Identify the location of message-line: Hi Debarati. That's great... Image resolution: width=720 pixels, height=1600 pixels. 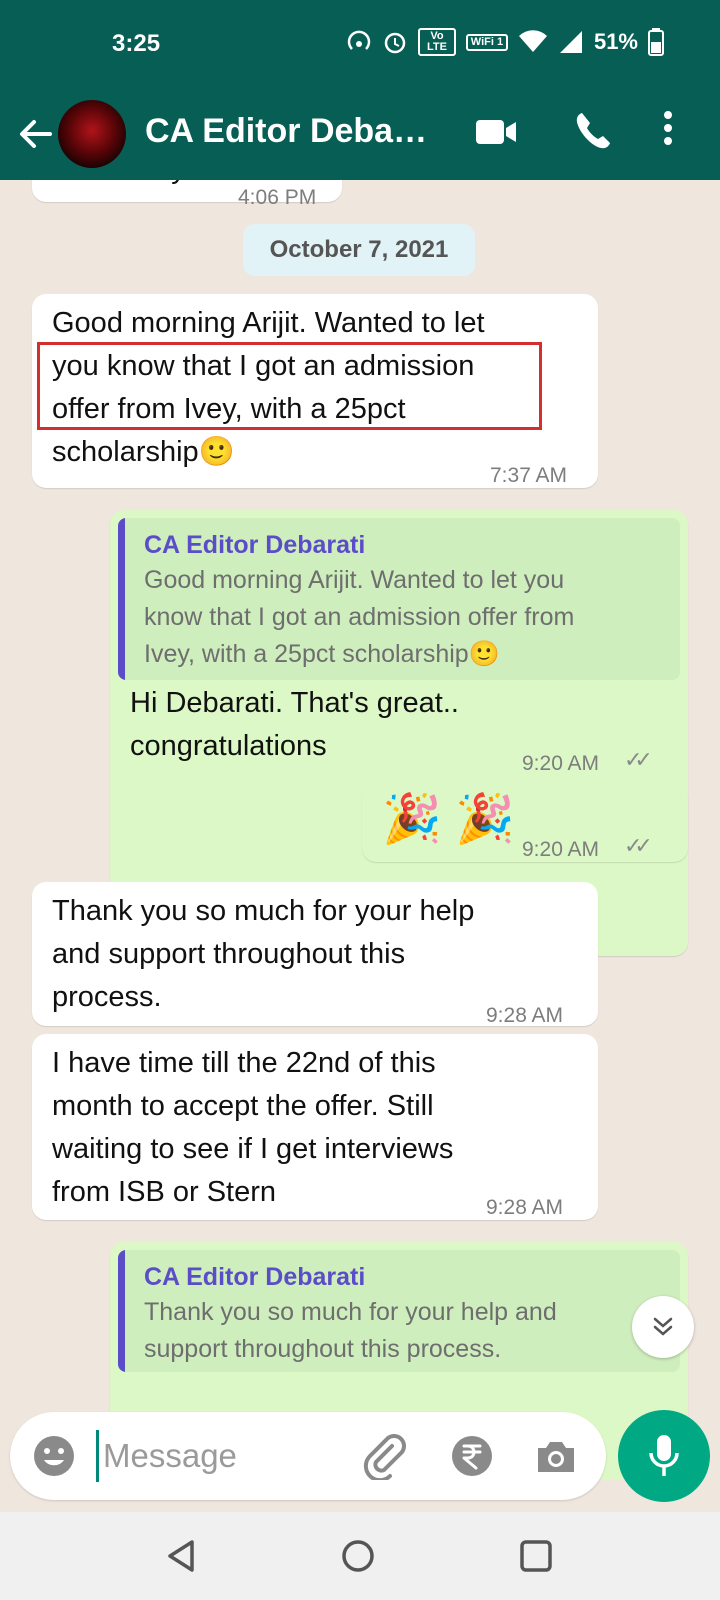
(294, 703).